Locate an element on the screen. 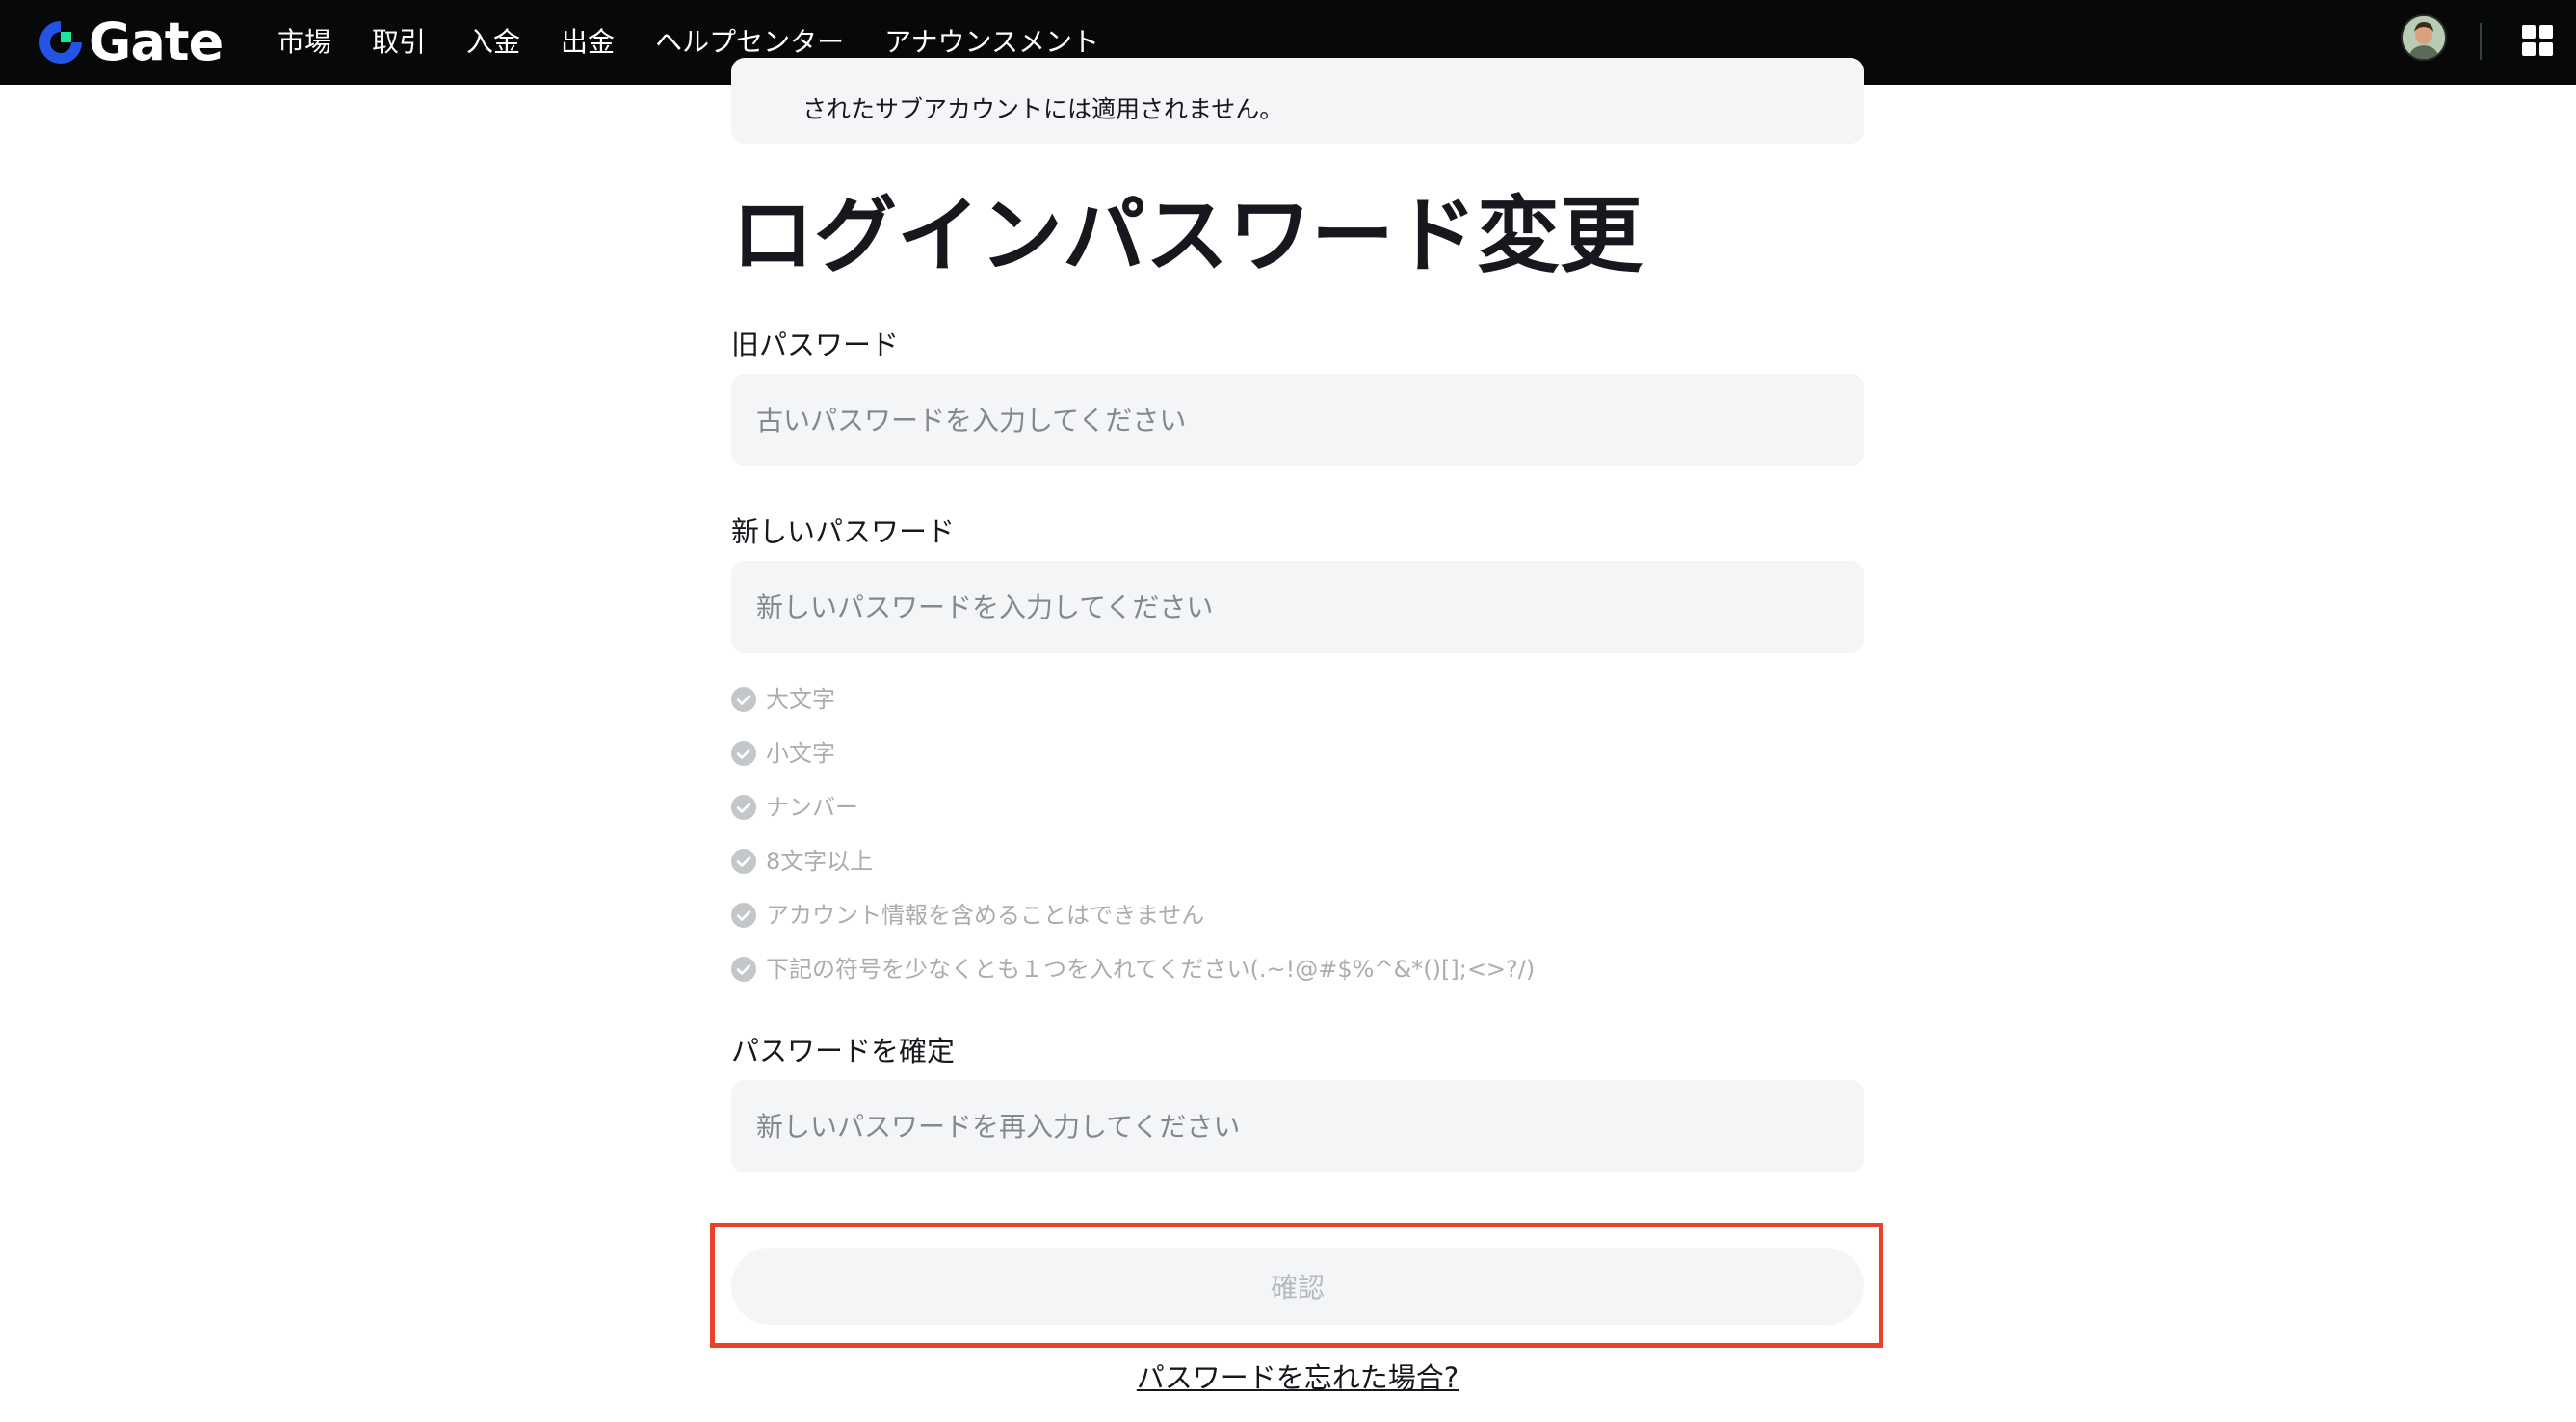 Image resolution: width=2576 pixels, height=1422 pixels. rule-label: 大文字 is located at coordinates (800, 699).